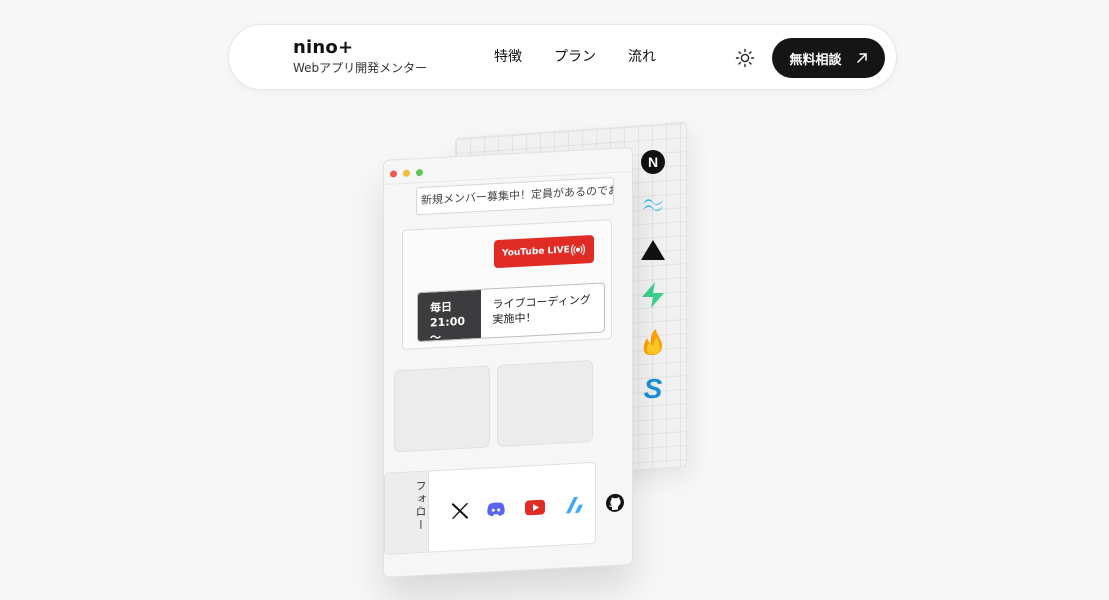  I want to click on svg-text: S, so click(653, 388).